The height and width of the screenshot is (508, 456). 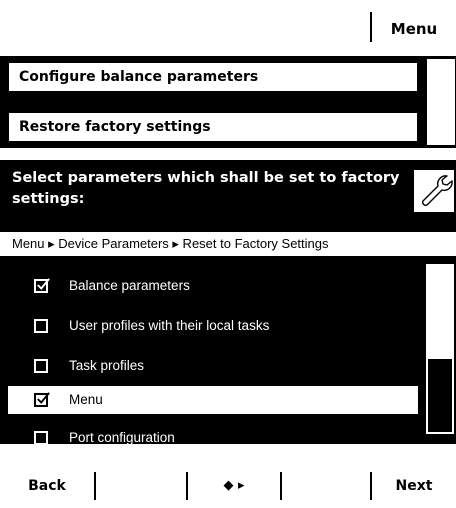 I want to click on options-scrollbar, so click(x=441, y=102).